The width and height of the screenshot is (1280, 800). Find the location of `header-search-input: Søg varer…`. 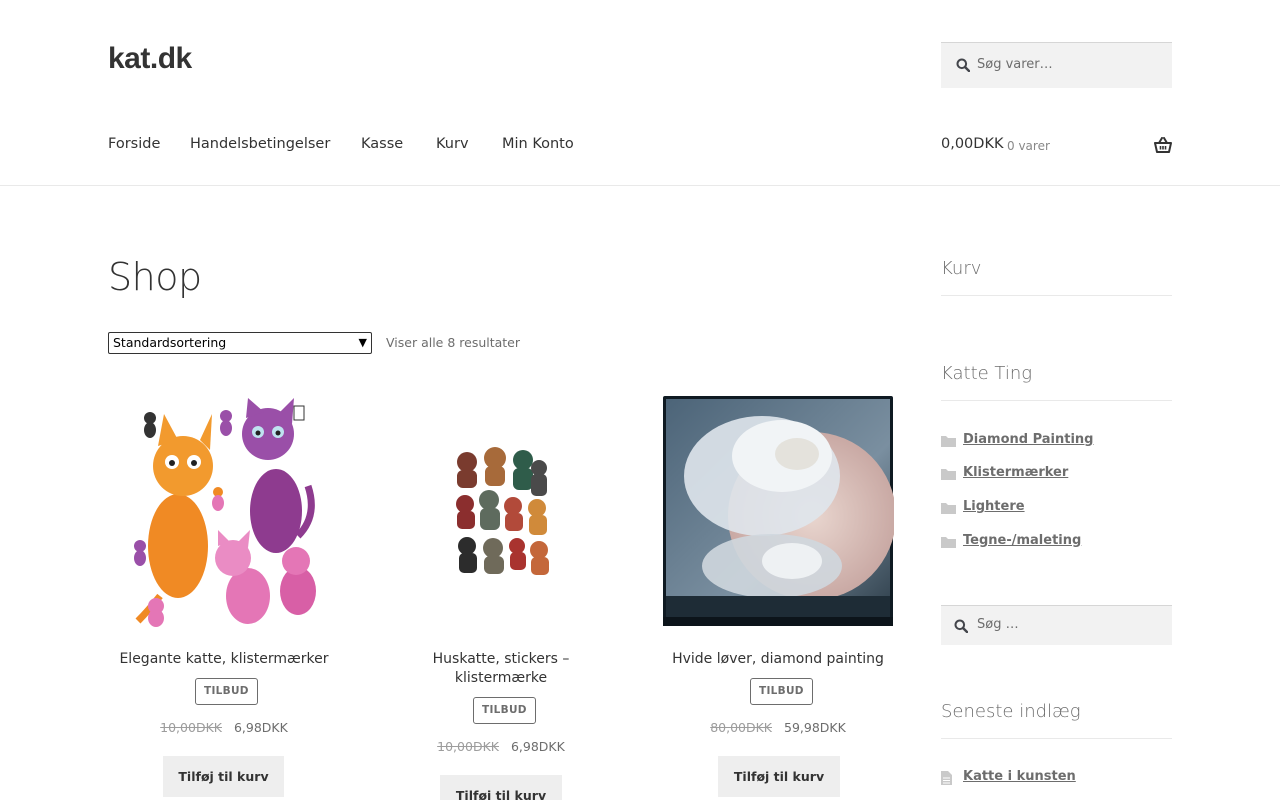

header-search-input: Søg varer… is located at coordinates (1056, 65).